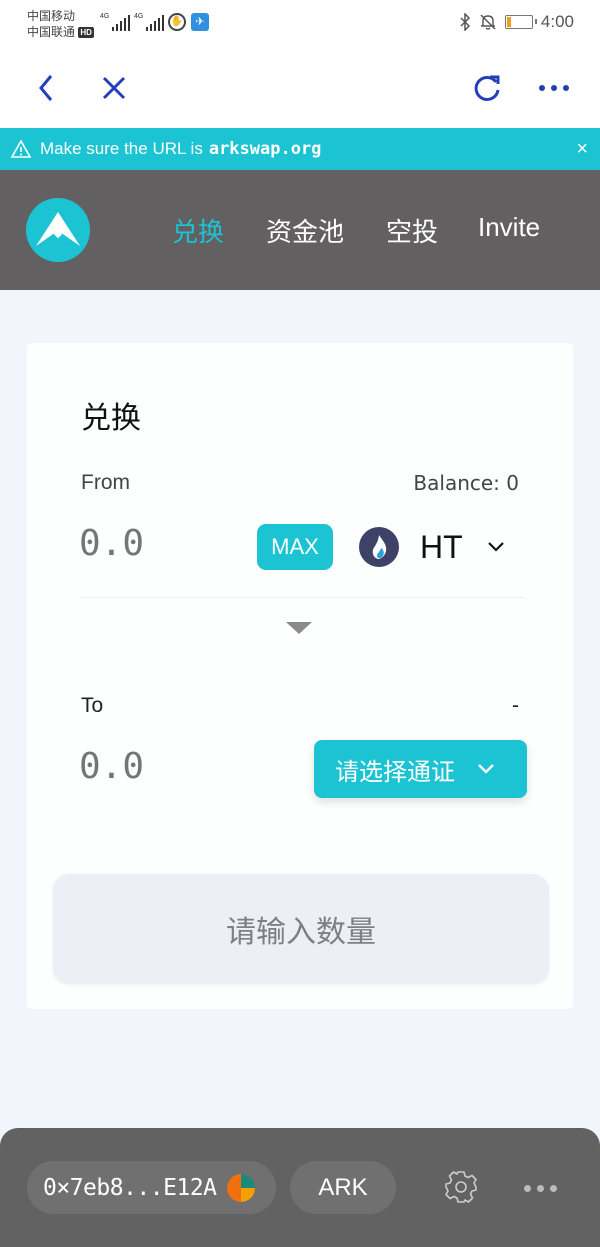  I want to click on refresh-button, so click(487, 88).